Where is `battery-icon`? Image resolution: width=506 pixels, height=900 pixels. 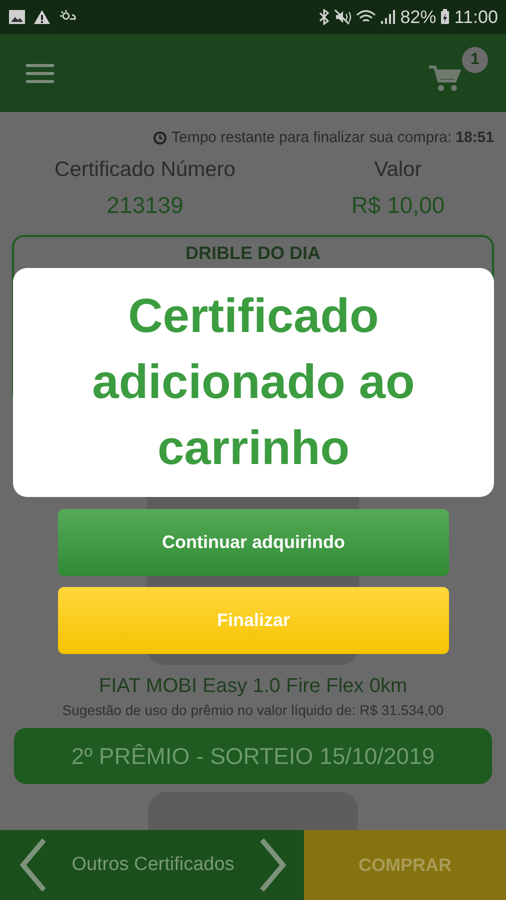
battery-icon is located at coordinates (445, 17).